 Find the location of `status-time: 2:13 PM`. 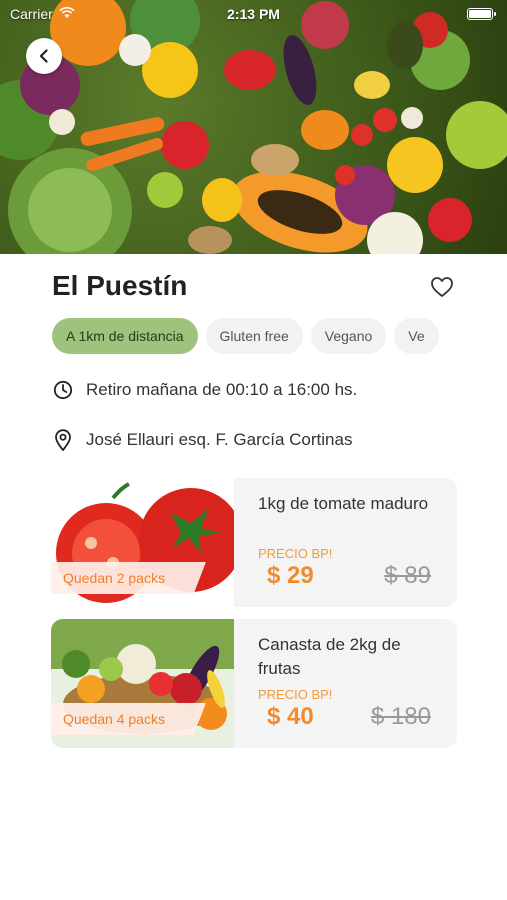

status-time: 2:13 PM is located at coordinates (253, 14).